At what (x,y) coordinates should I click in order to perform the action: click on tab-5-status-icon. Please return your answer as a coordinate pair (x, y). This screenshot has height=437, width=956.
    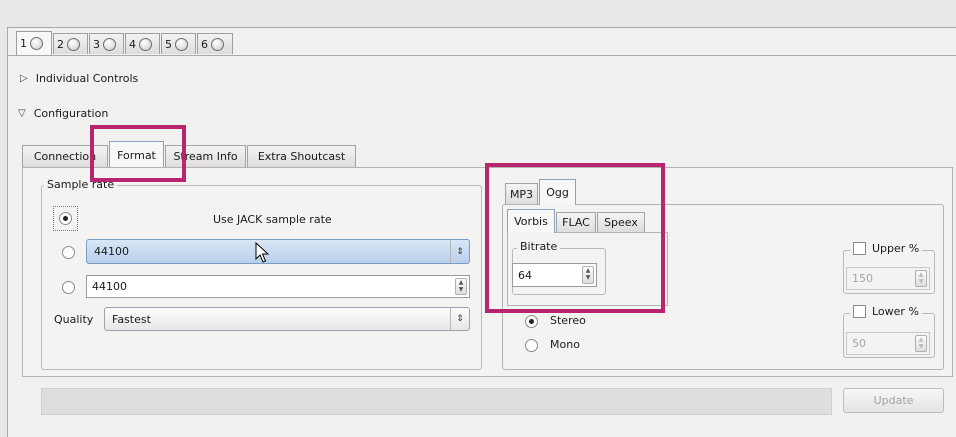
    Looking at the image, I should click on (181, 44).